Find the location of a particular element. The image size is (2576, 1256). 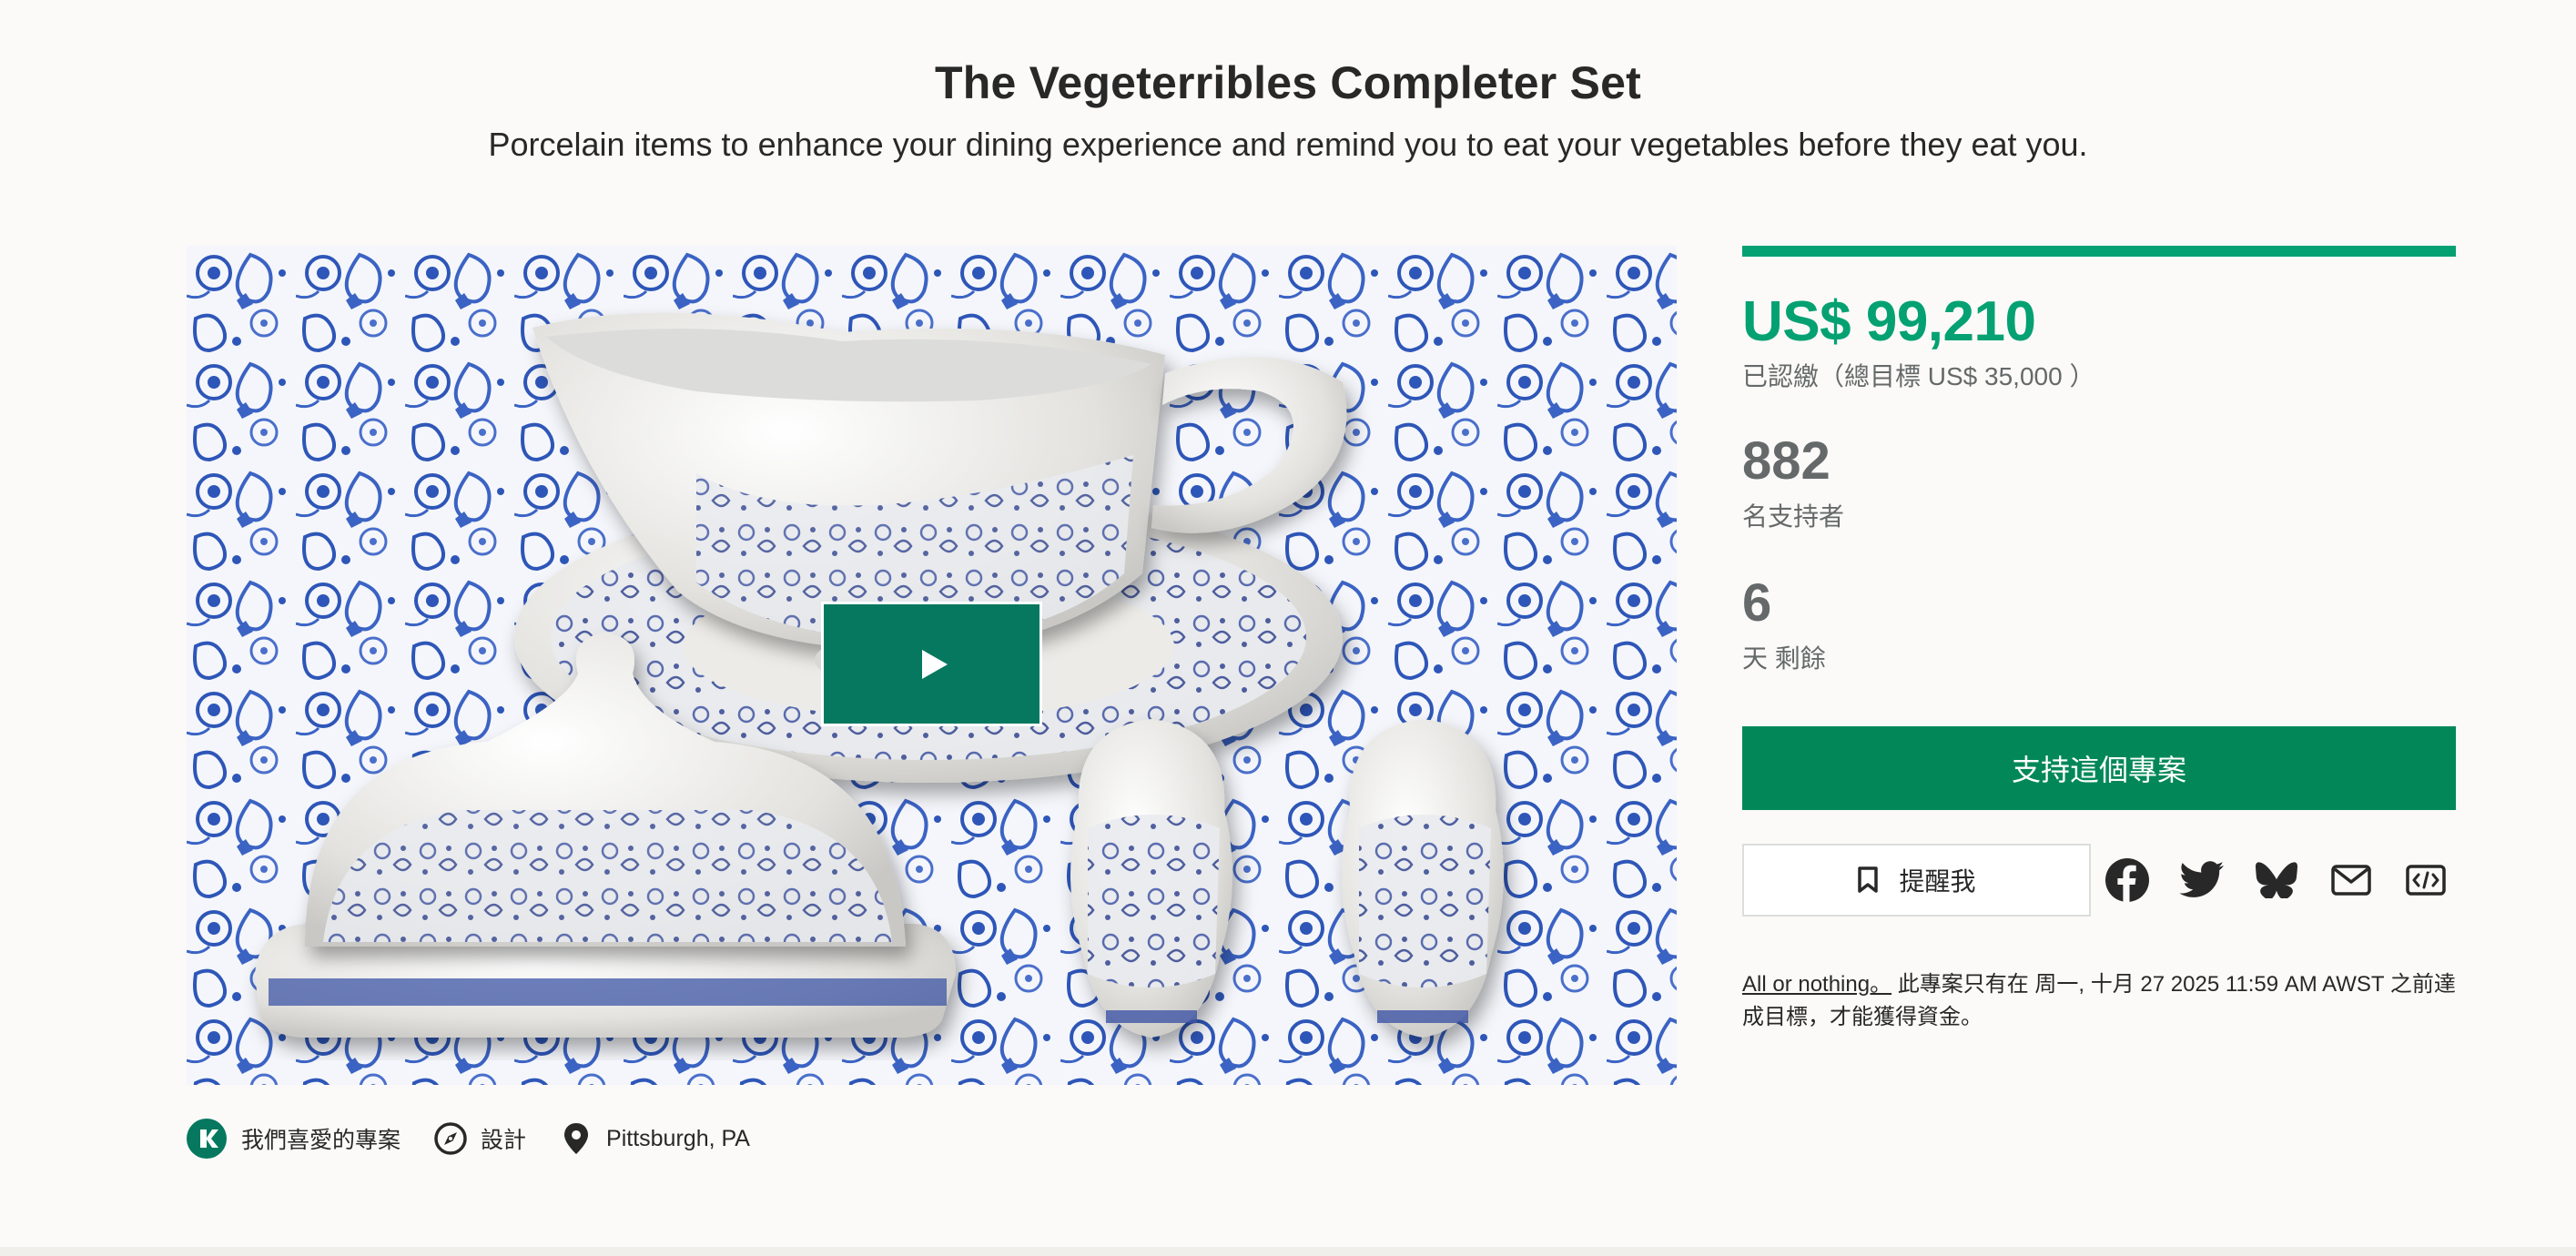

bookmark-icon is located at coordinates (1868, 880).